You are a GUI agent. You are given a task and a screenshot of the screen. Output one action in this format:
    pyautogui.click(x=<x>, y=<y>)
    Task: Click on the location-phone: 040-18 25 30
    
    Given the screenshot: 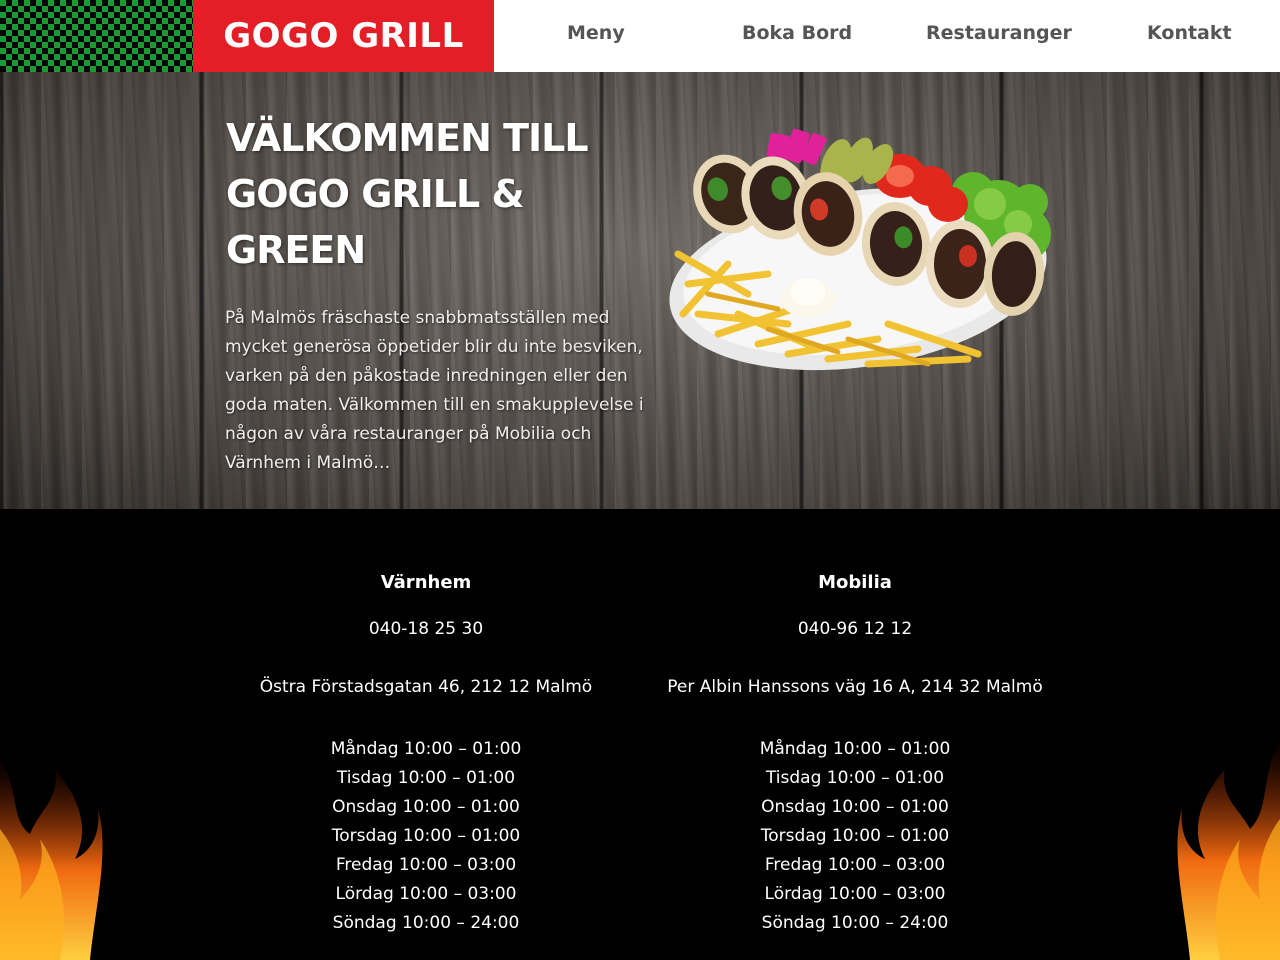 What is the action you would take?
    pyautogui.click(x=426, y=629)
    